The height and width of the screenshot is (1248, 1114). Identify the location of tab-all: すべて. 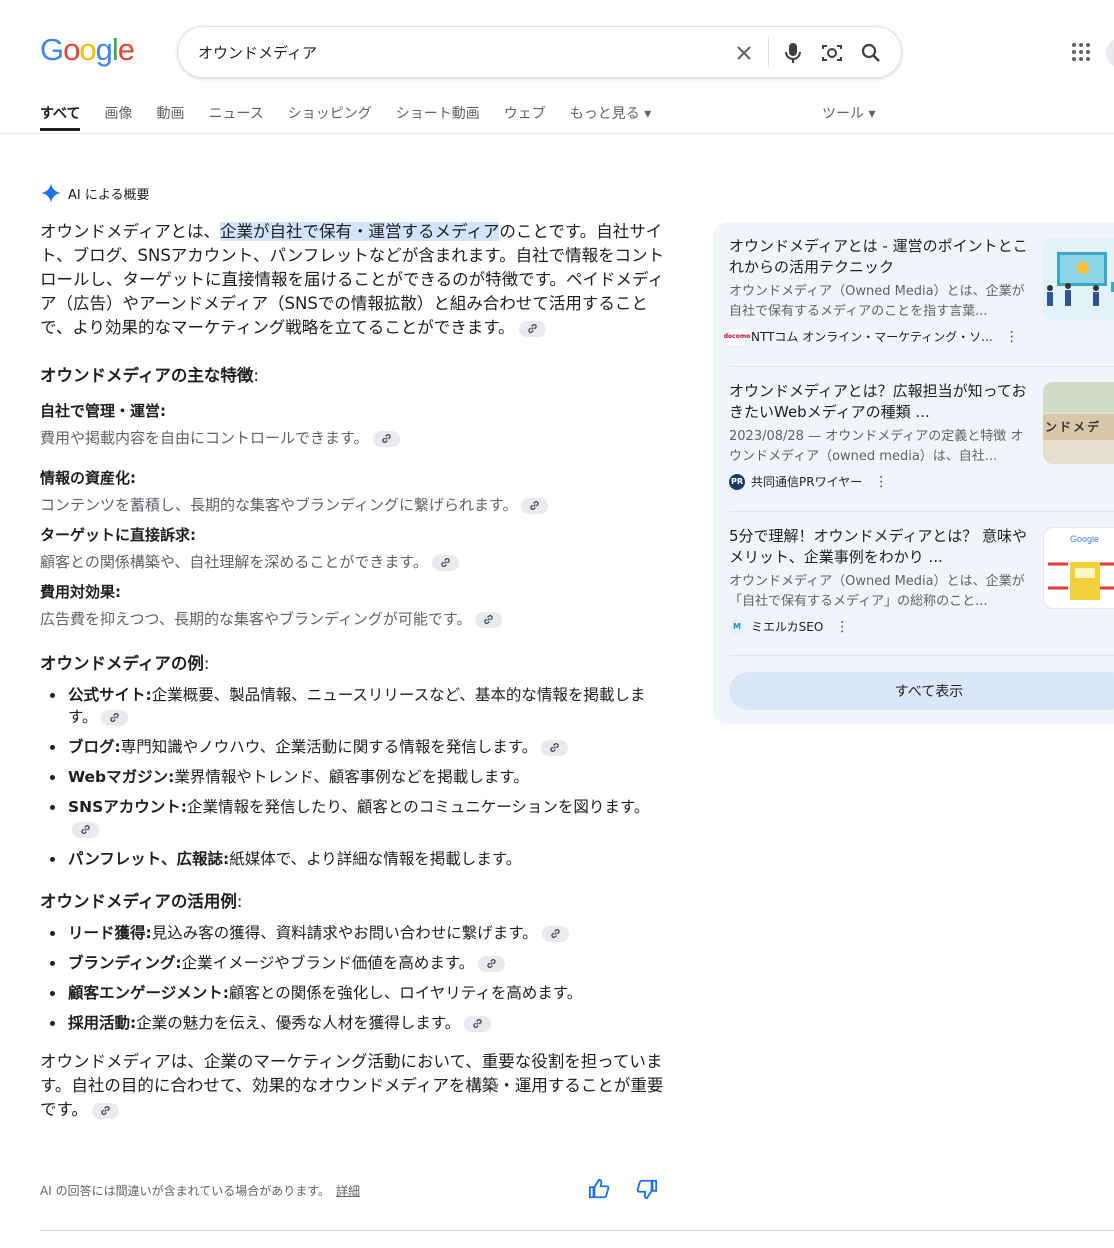
(60, 115).